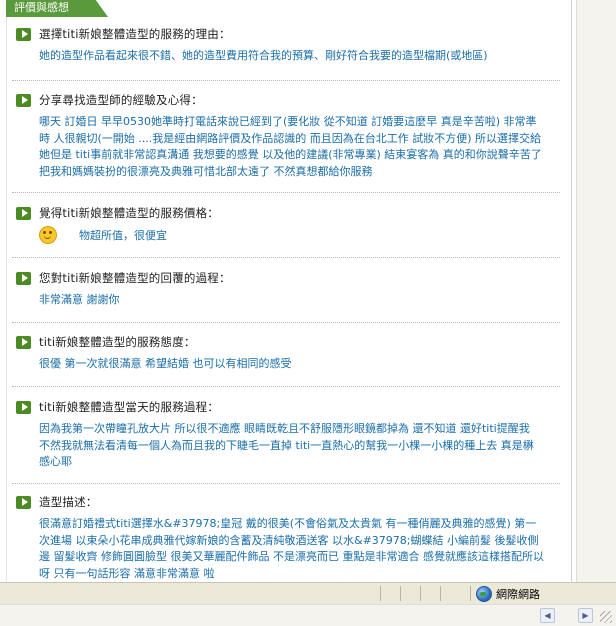 The height and width of the screenshot is (626, 616). I want to click on scroll-left-button: ◀, so click(547, 615).